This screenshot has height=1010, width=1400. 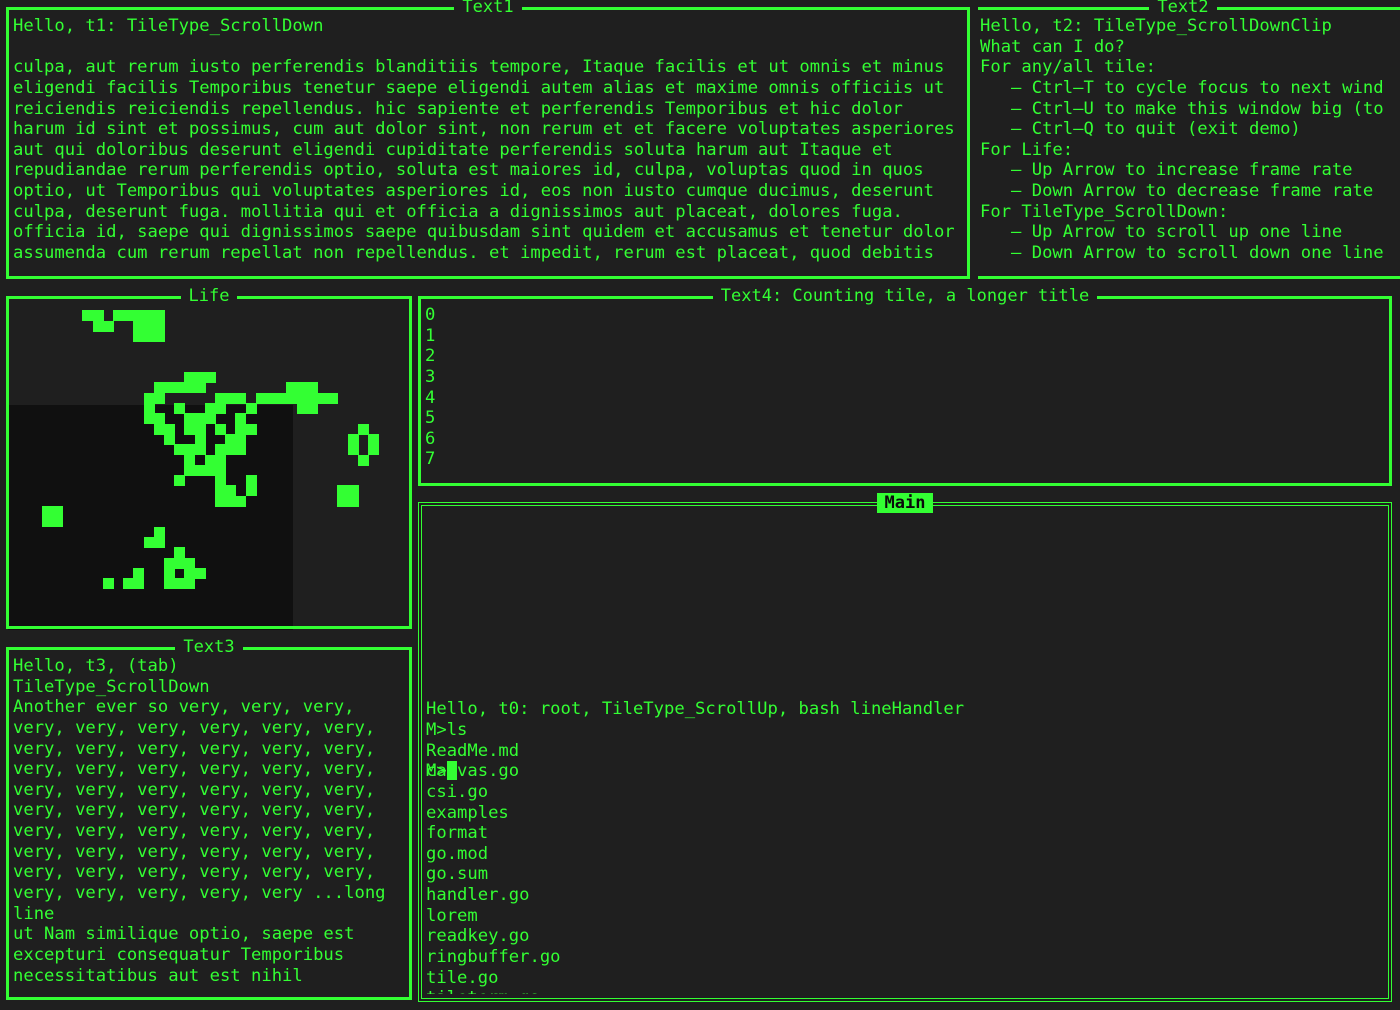 What do you see at coordinates (111, 686) in the screenshot?
I see `text-line: TileType_ScrollDown` at bounding box center [111, 686].